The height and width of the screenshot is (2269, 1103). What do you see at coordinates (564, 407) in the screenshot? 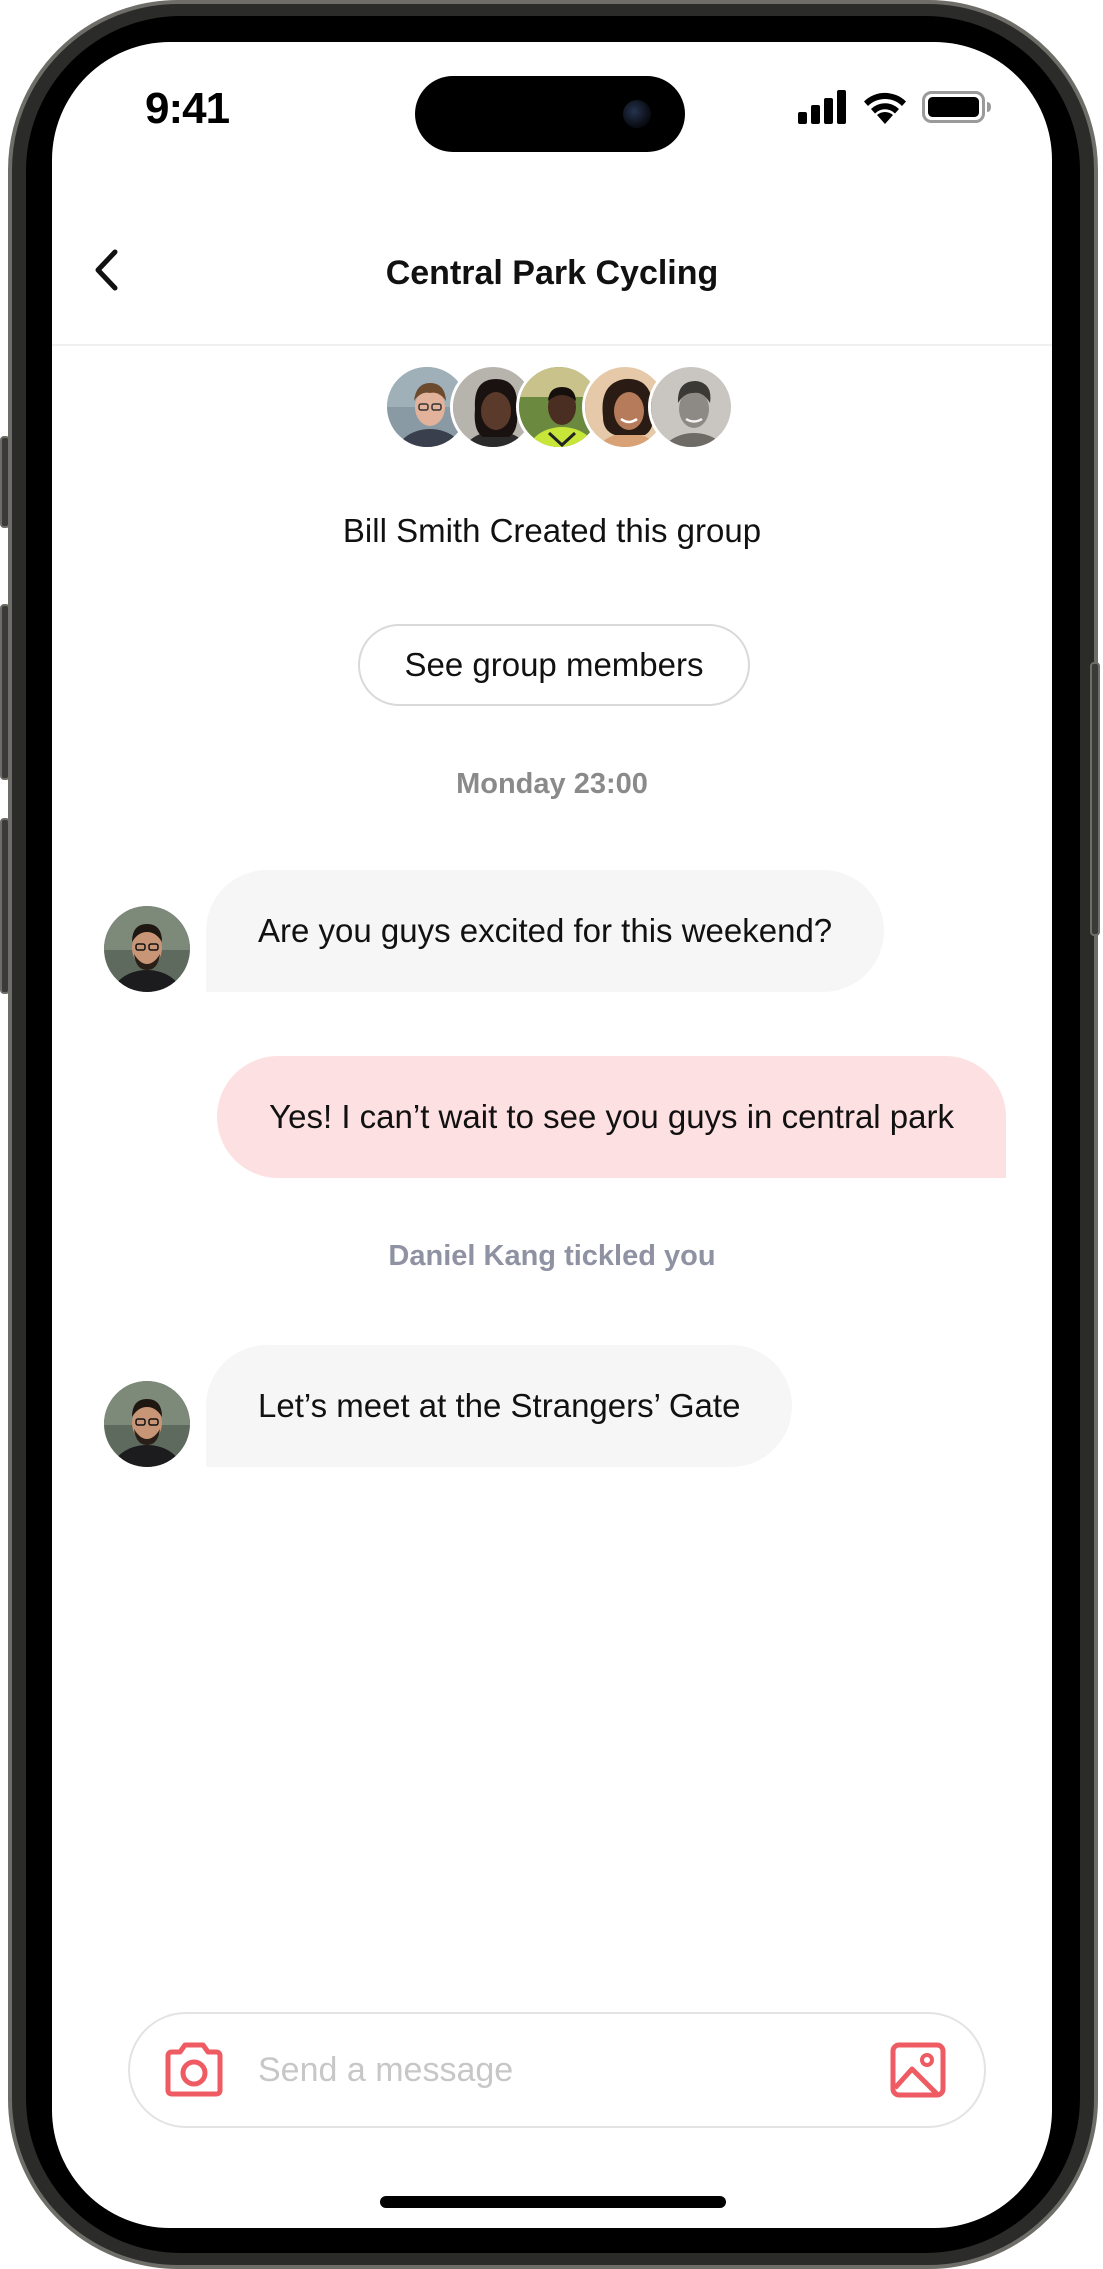
I see `group-member-avatars` at bounding box center [564, 407].